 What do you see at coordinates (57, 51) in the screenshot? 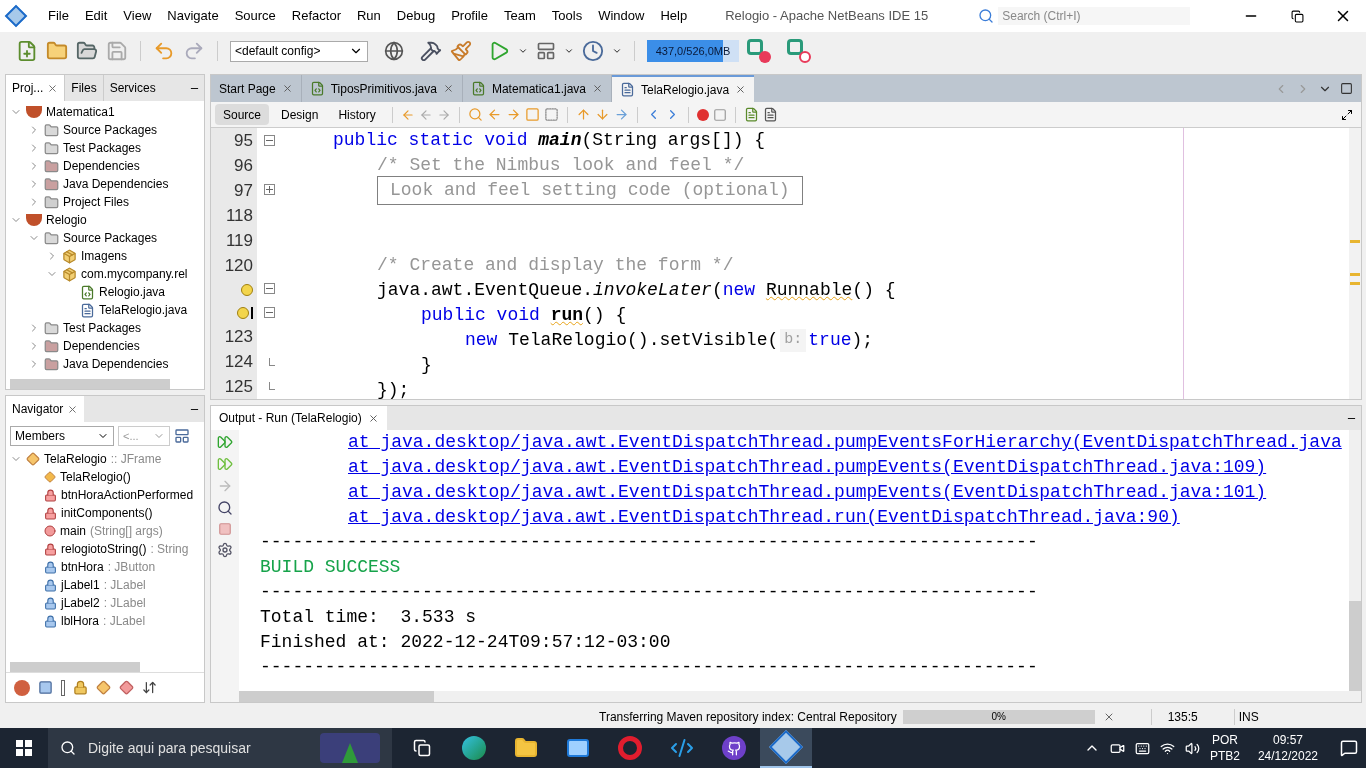
I see `new-project-icon` at bounding box center [57, 51].